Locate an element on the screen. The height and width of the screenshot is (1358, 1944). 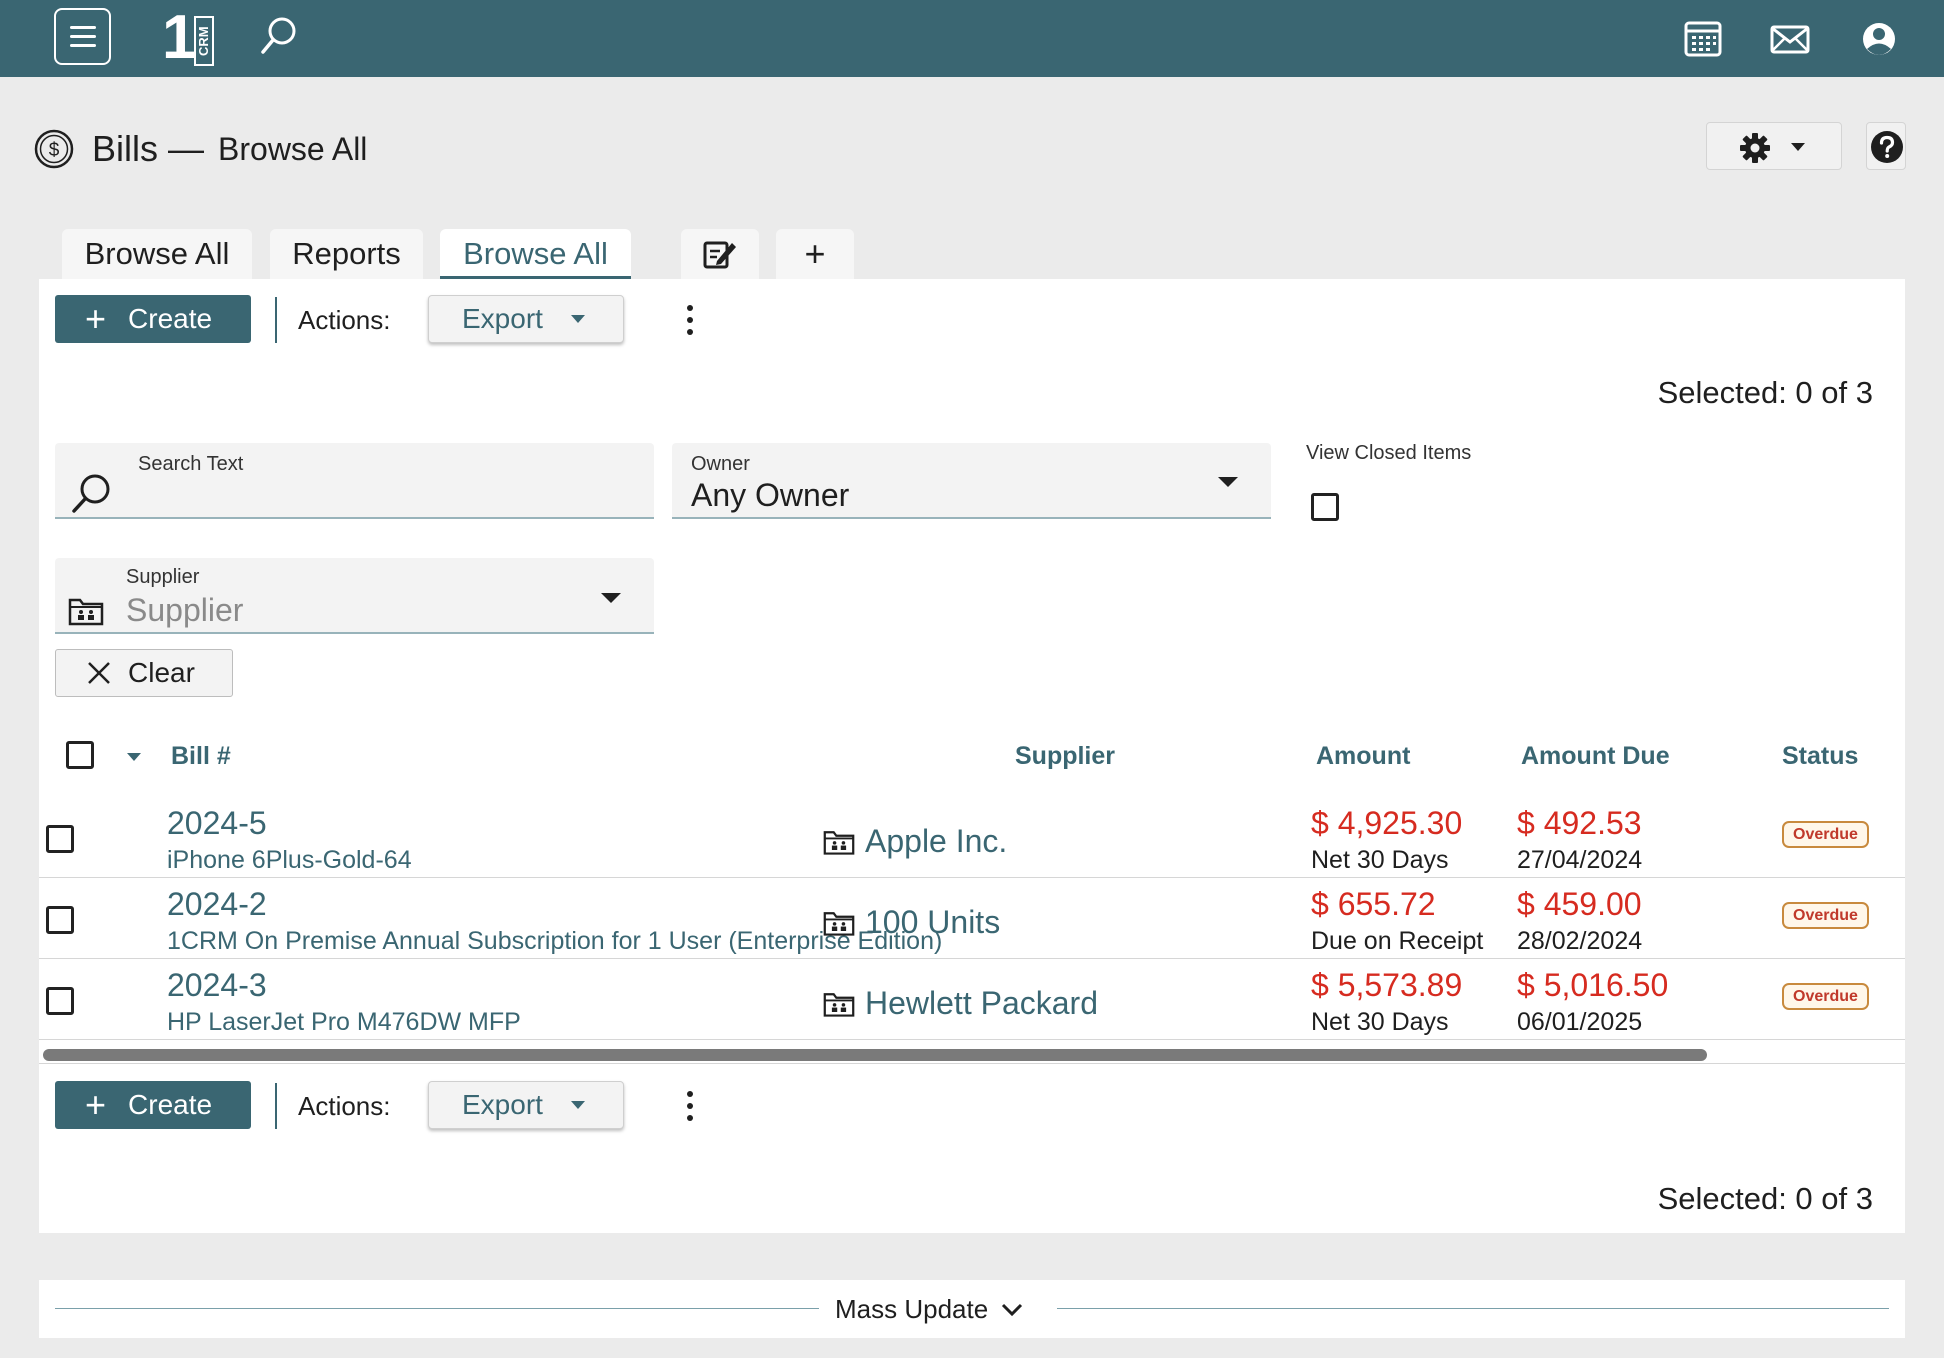
bill-description-link: iPhone 6Plus-Gold-64 is located at coordinates (289, 860).